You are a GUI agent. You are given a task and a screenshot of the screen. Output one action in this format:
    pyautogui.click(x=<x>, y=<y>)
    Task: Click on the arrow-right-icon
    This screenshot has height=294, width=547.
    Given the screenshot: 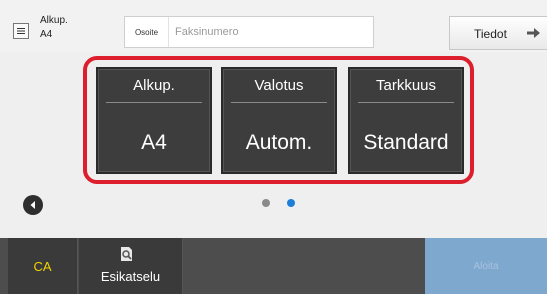 What is the action you would take?
    pyautogui.click(x=533, y=33)
    